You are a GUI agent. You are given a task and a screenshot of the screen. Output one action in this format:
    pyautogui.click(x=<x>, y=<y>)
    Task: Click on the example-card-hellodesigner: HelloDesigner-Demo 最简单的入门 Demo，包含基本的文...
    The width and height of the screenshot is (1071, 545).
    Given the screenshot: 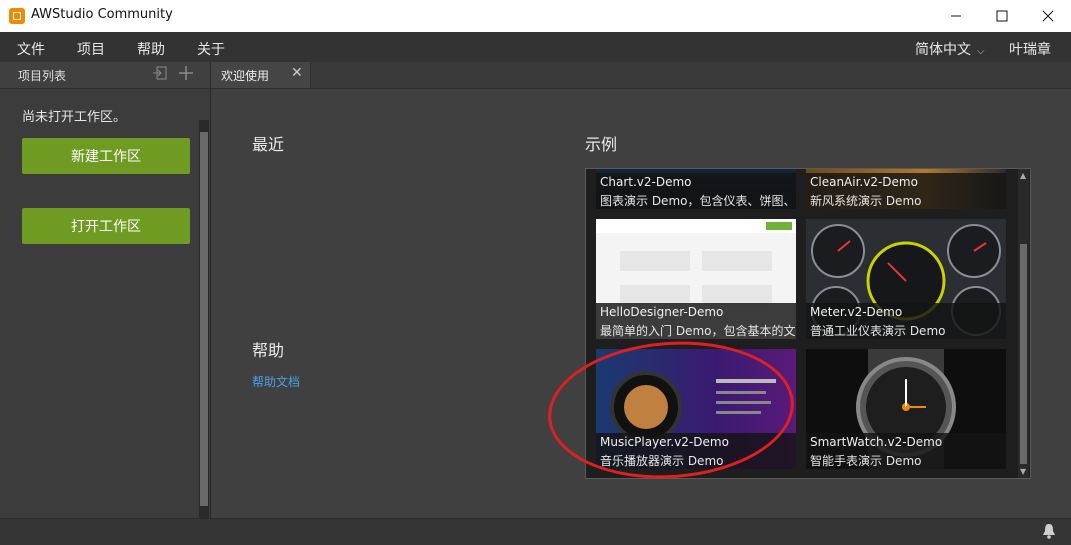 What is the action you would take?
    pyautogui.click(x=696, y=279)
    